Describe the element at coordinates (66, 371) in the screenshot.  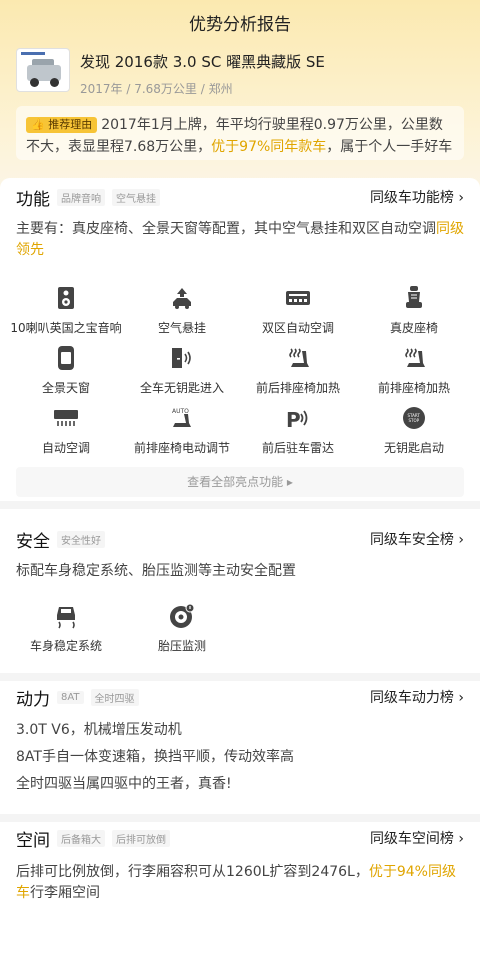
I see `feature-item: 全景天窗` at that location.